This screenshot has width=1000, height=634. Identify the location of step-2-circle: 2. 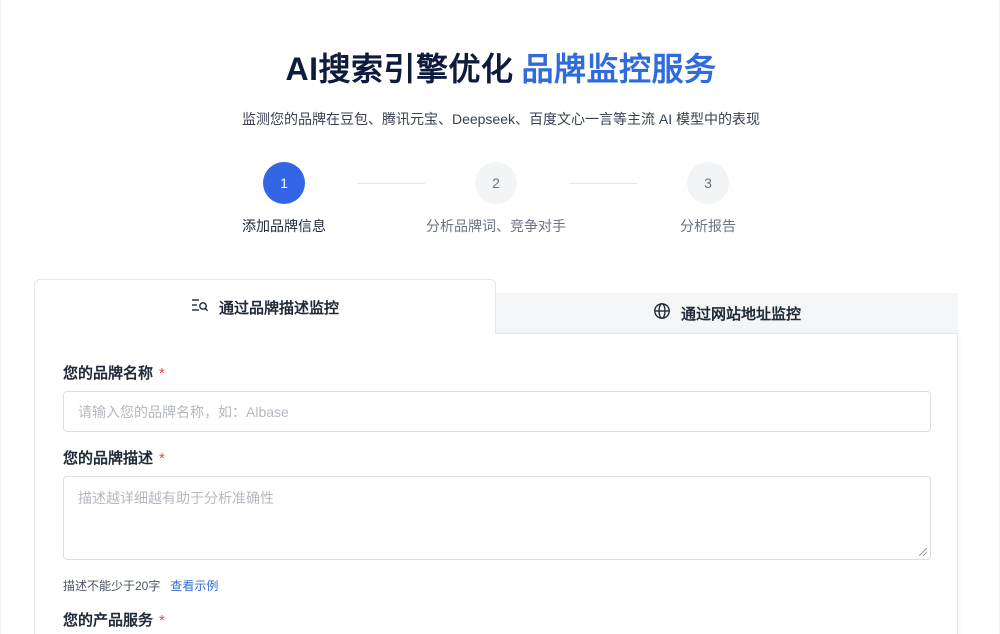
(496, 183).